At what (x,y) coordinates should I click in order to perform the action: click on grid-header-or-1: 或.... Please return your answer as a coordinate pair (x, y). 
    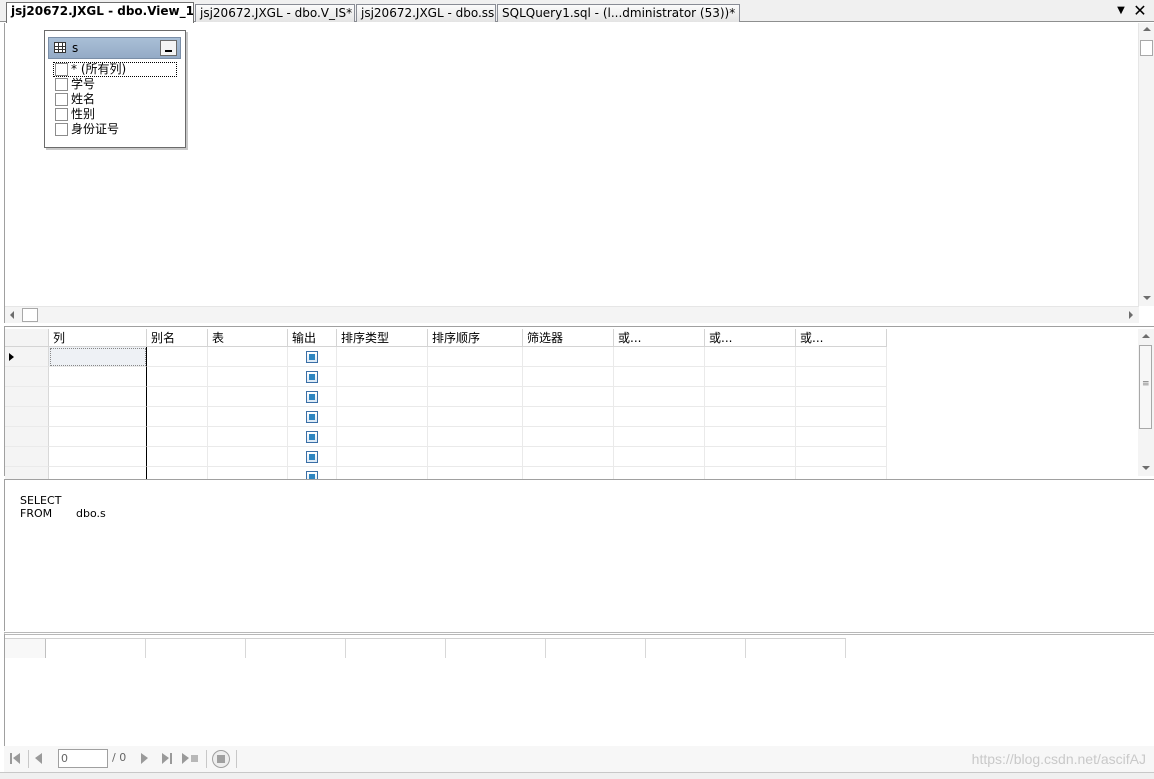
    Looking at the image, I should click on (659, 338).